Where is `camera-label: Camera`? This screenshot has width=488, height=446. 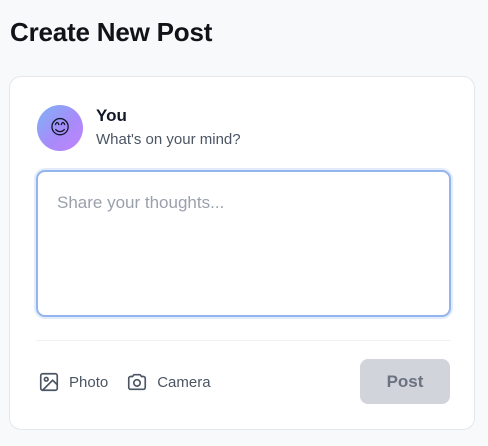
camera-label: Camera is located at coordinates (184, 382).